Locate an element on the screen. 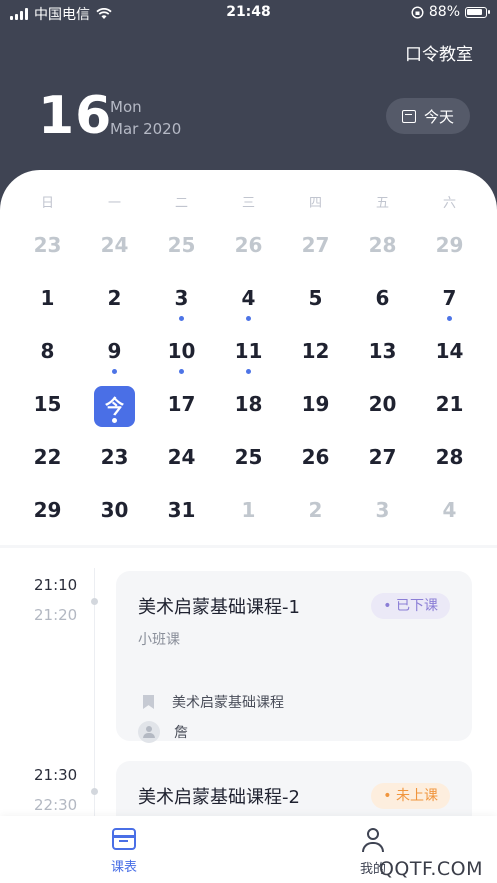  calendar-day-label: 1 is located at coordinates (47, 298).